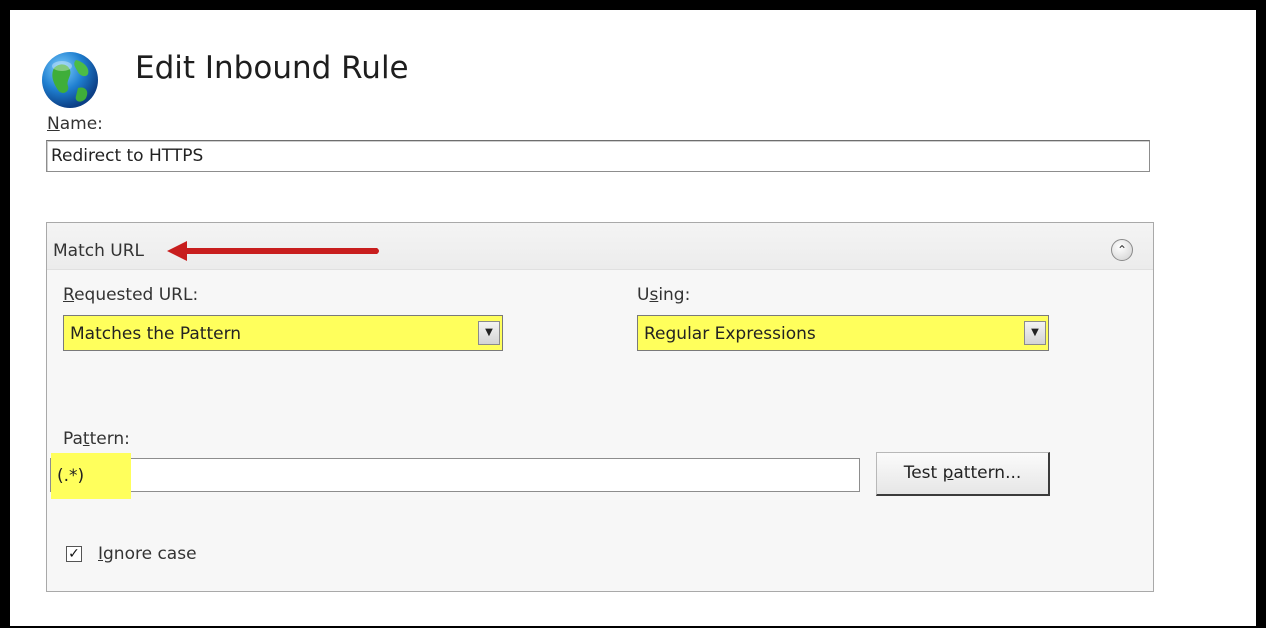  What do you see at coordinates (70, 80) in the screenshot?
I see `globe-icon` at bounding box center [70, 80].